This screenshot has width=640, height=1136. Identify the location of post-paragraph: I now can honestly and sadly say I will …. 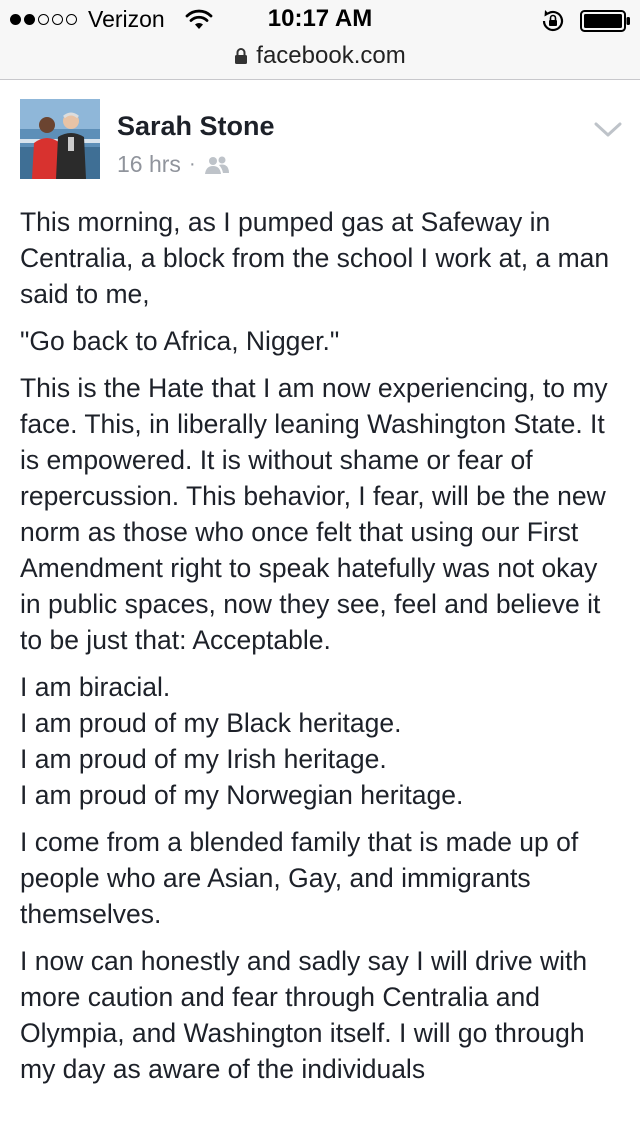
(304, 1015).